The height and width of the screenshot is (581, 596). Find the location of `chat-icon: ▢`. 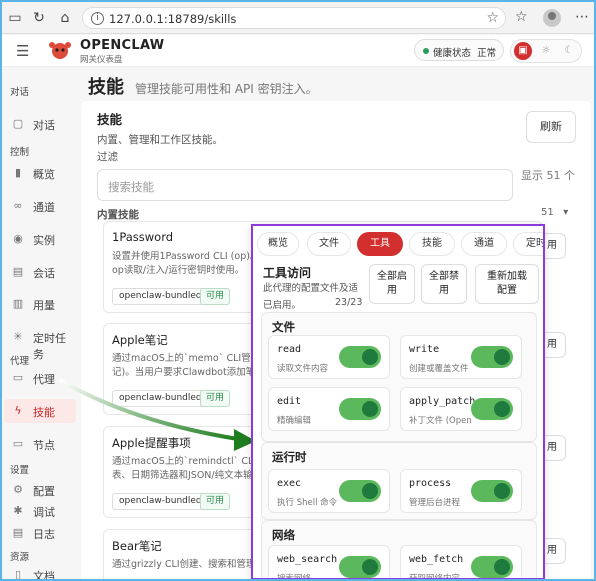

chat-icon: ▢ is located at coordinates (18, 123).